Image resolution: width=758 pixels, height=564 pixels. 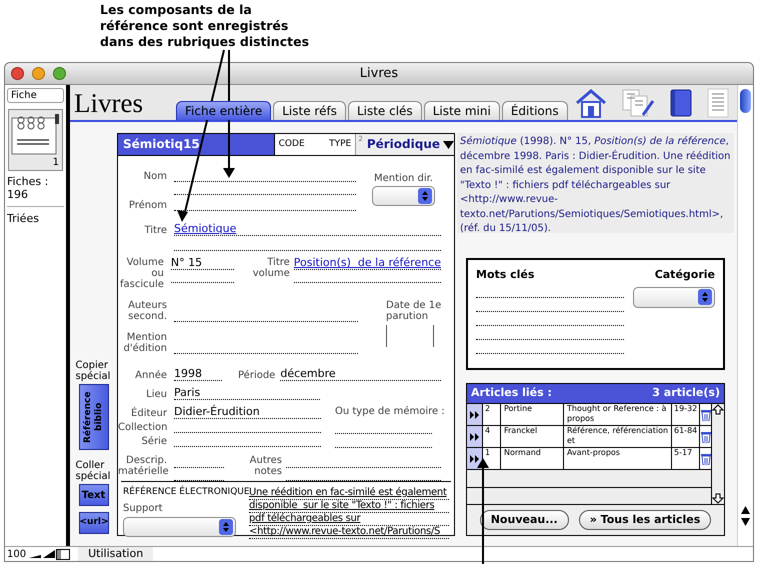 What do you see at coordinates (36, 134) in the screenshot?
I see `ring-binder-icon` at bounding box center [36, 134].